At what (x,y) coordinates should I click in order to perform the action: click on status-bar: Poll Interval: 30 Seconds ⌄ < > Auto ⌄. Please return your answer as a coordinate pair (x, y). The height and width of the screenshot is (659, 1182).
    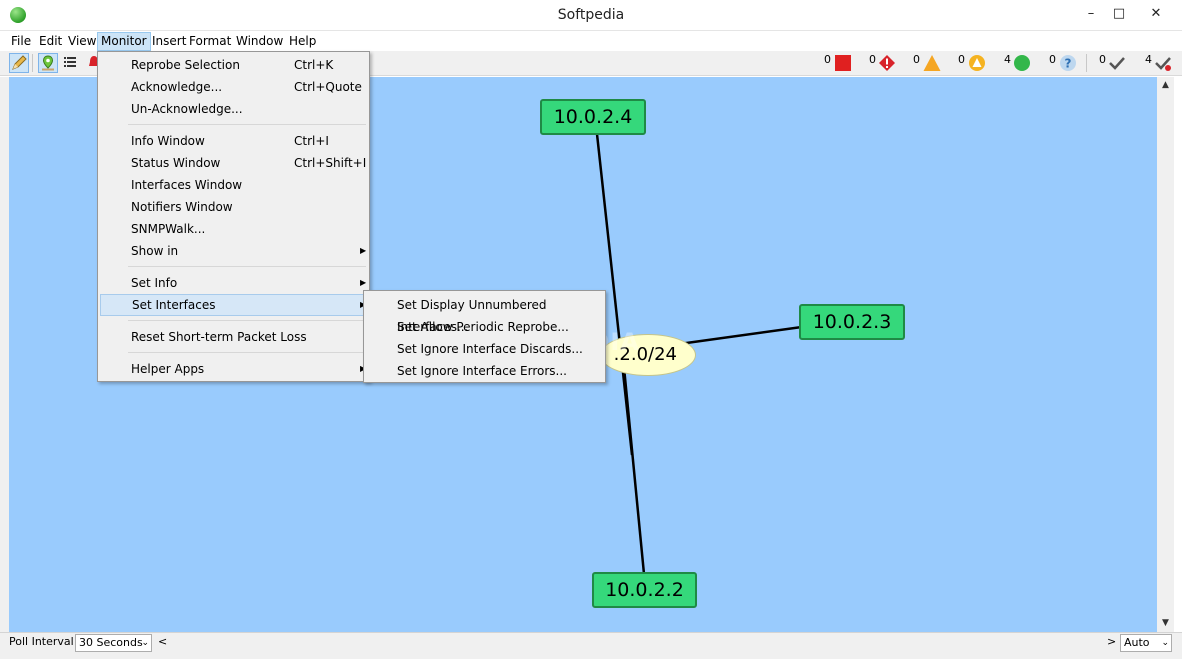
    Looking at the image, I should click on (591, 645).